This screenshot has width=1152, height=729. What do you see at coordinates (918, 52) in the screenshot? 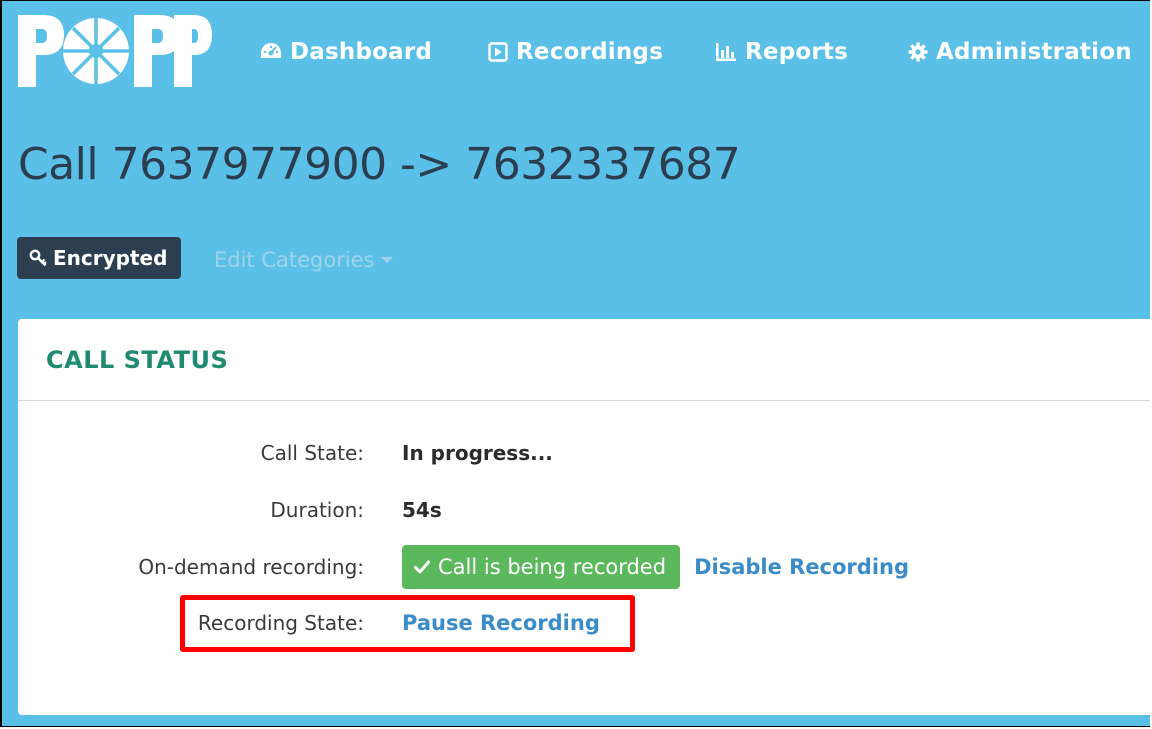
I see `gear-icon` at bounding box center [918, 52].